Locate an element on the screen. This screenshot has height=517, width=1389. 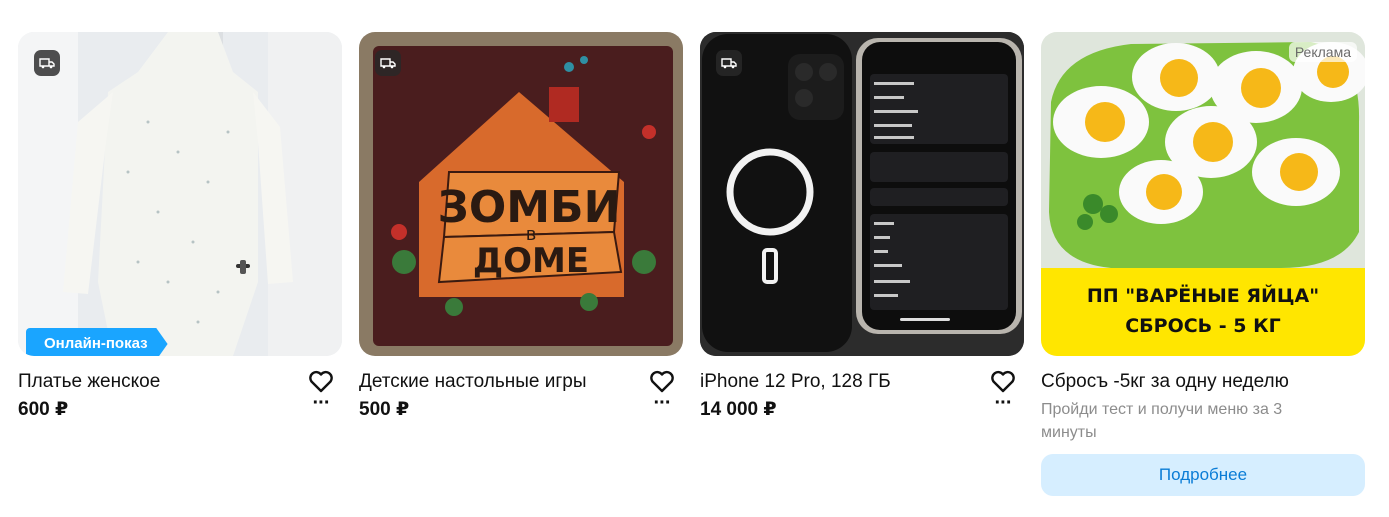
listing-info: Платье женское 600 ₽ ··· is located at coordinates (180, 390).